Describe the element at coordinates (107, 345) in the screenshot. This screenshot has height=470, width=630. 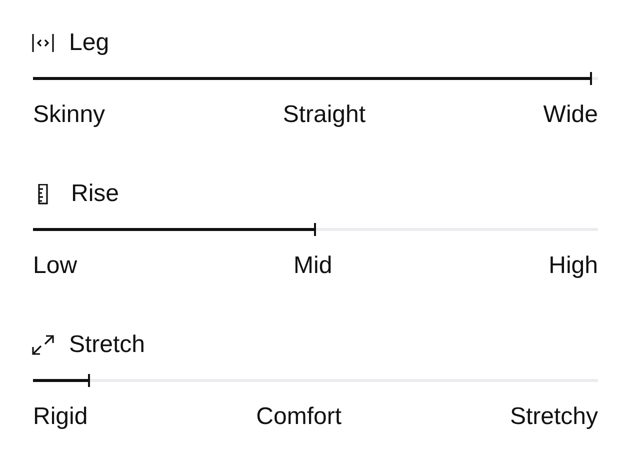
I see `slider-title: Stretch` at that location.